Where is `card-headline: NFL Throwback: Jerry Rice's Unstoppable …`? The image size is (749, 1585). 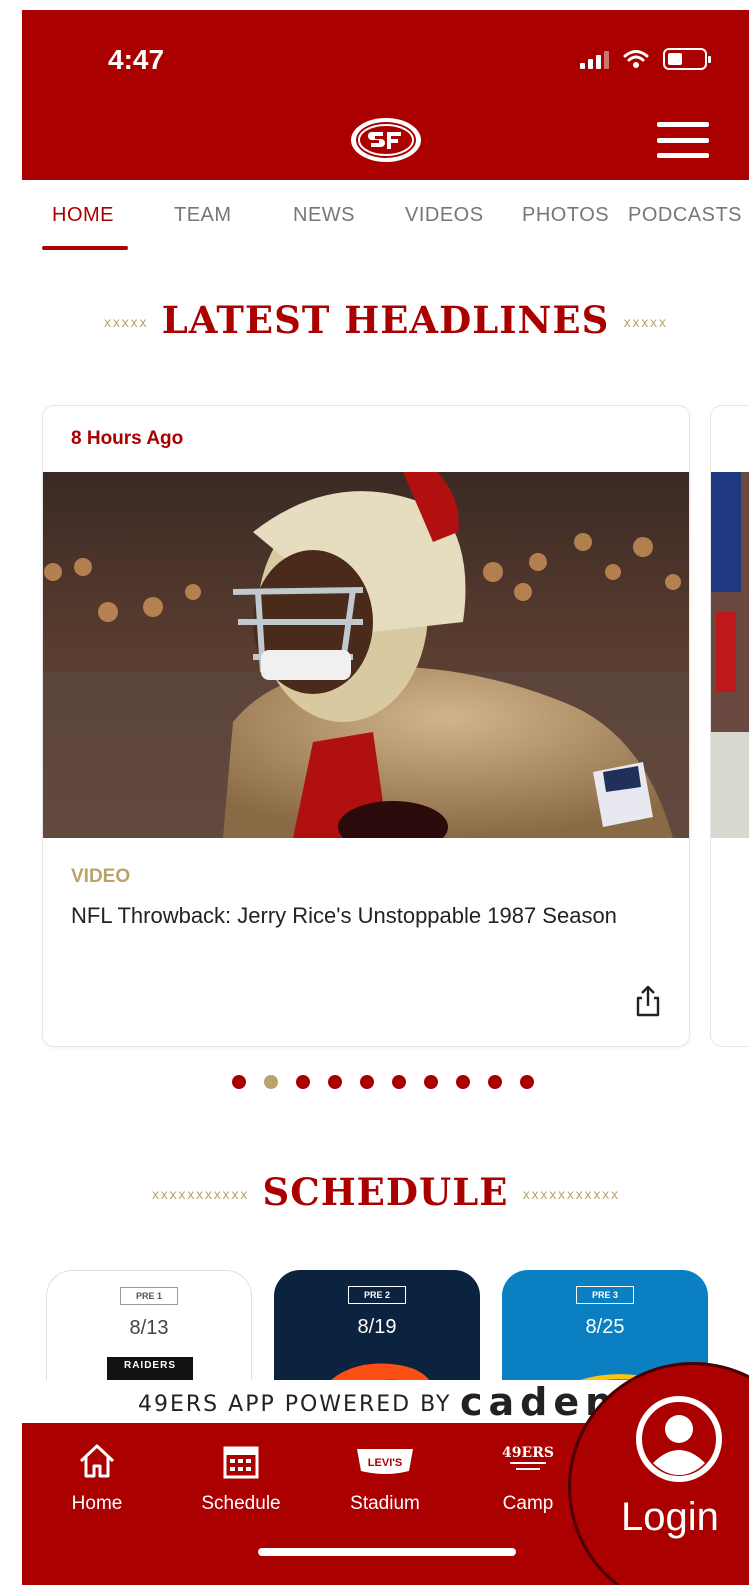 card-headline: NFL Throwback: Jerry Rice's Unstoppable … is located at coordinates (351, 915).